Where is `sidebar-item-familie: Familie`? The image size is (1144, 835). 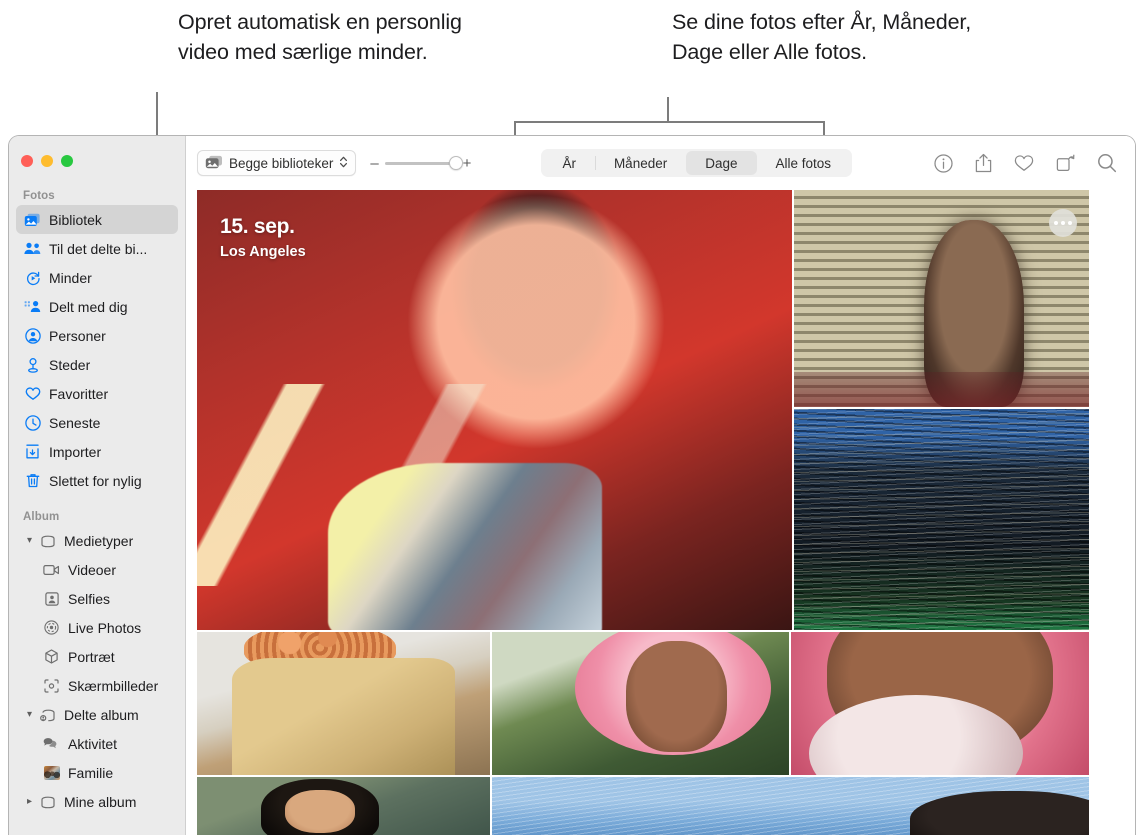
sidebar-item-familie: Familie is located at coordinates (97, 772).